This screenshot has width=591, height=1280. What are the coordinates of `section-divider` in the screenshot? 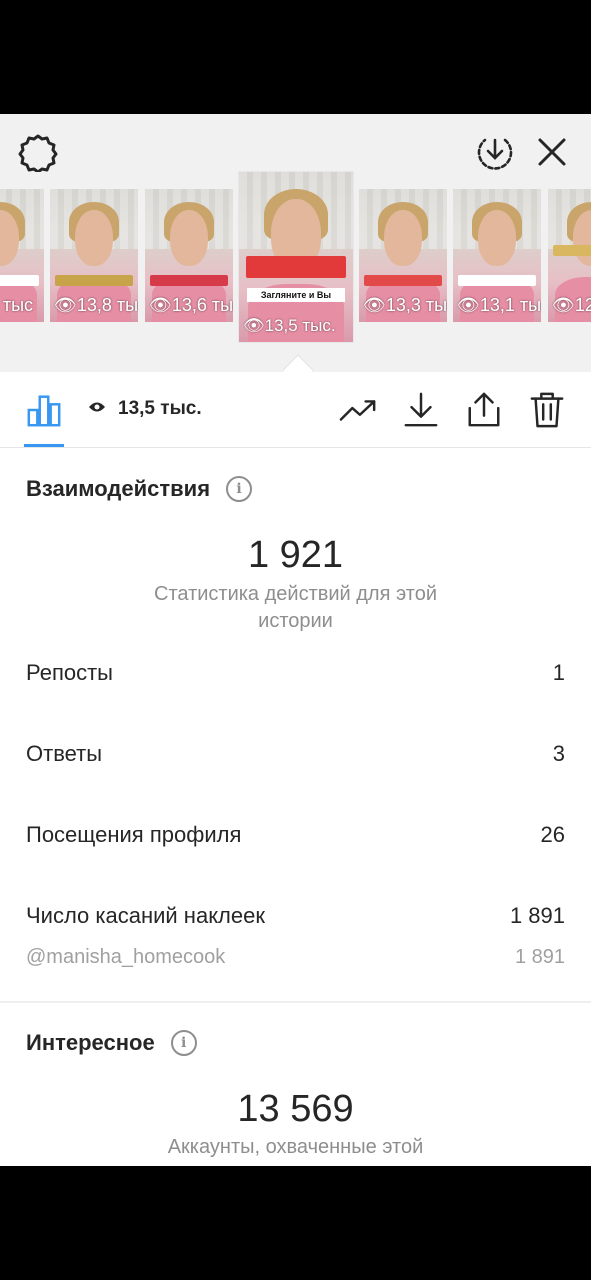 It's located at (295, 1002).